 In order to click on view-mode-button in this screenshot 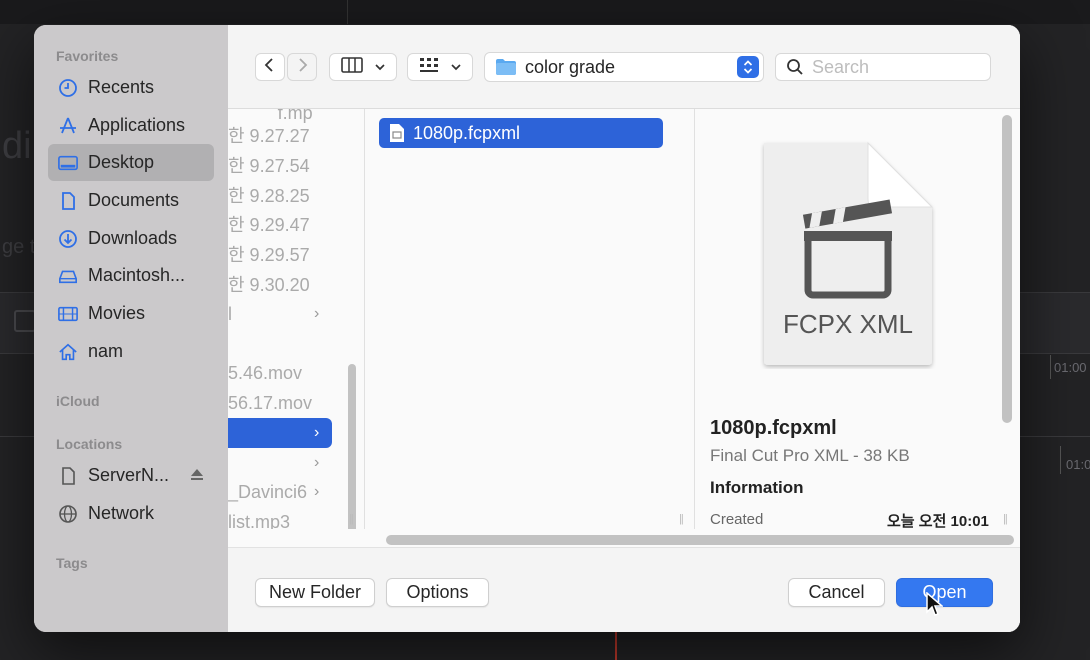, I will do `click(363, 67)`.